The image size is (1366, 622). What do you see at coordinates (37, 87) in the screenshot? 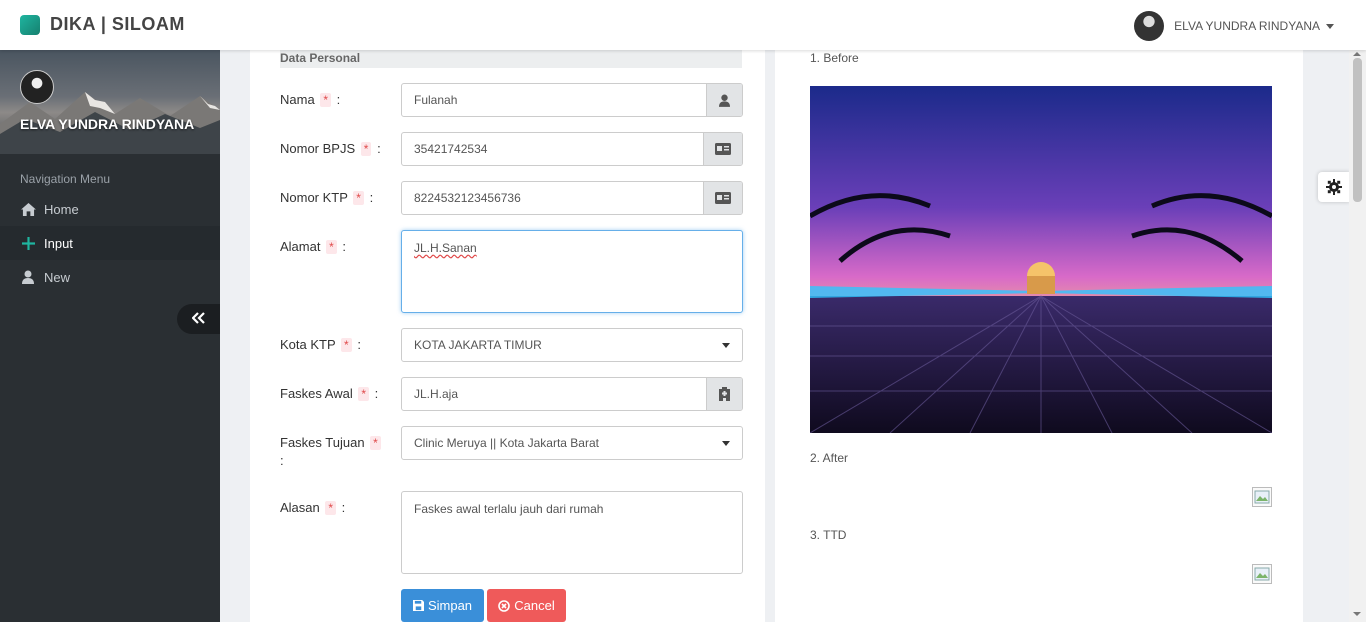
I see `profile-avatar` at bounding box center [37, 87].